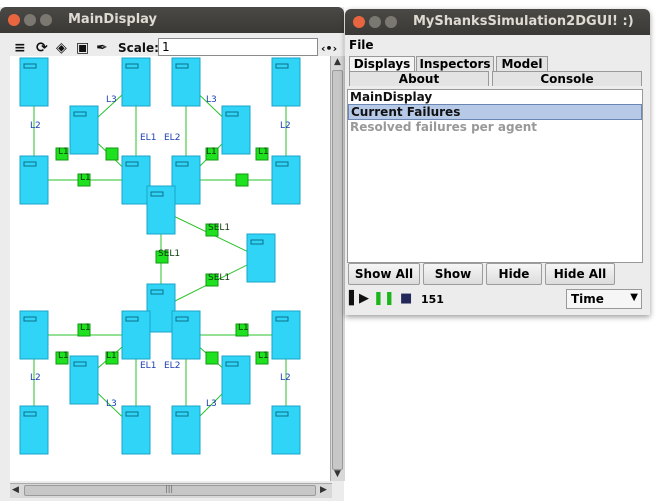 The height and width of the screenshot is (501, 656). I want to click on stop-icon: ■, so click(406, 298).